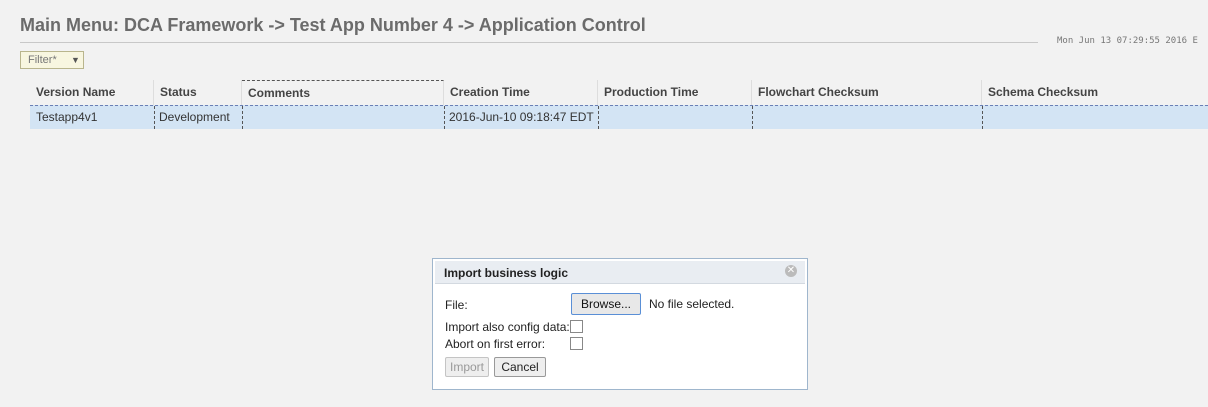 The height and width of the screenshot is (407, 1208). What do you see at coordinates (521, 92) in the screenshot?
I see `column-header-creation-time: Creation Time` at bounding box center [521, 92].